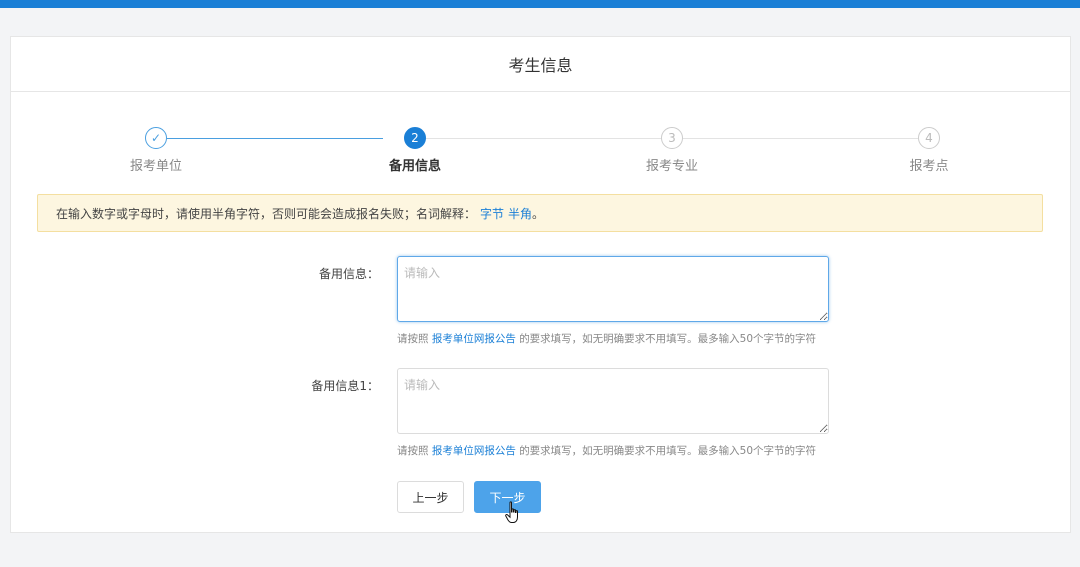 The width and height of the screenshot is (1080, 567). What do you see at coordinates (492, 213) in the screenshot?
I see `link-byte: 字节` at bounding box center [492, 213].